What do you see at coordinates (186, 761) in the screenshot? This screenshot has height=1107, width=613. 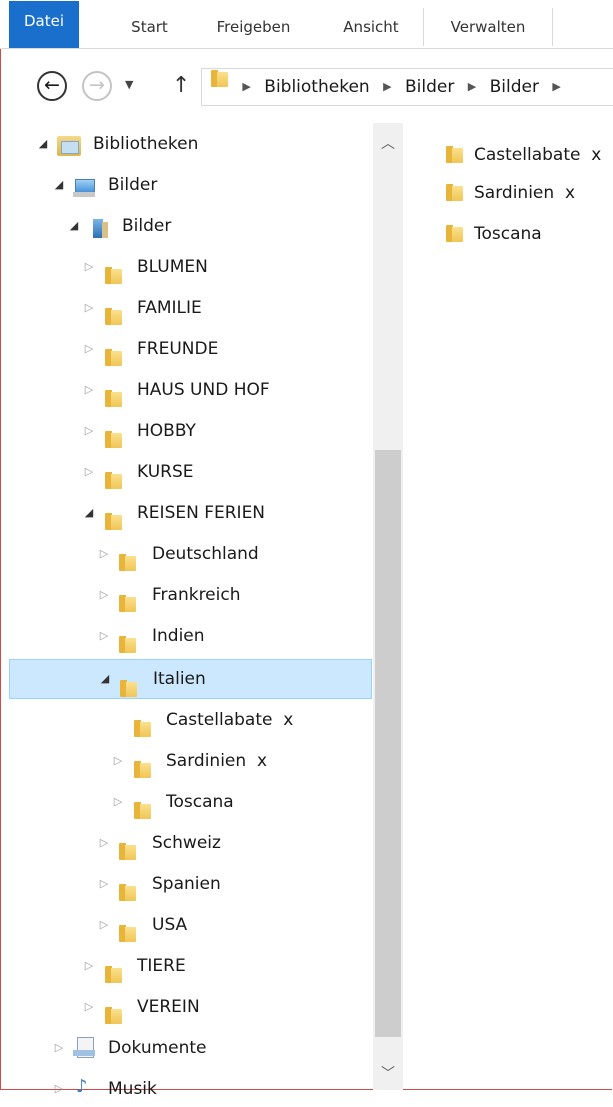 I see `tree-item-sardinien: ▷ Sardinien x` at bounding box center [186, 761].